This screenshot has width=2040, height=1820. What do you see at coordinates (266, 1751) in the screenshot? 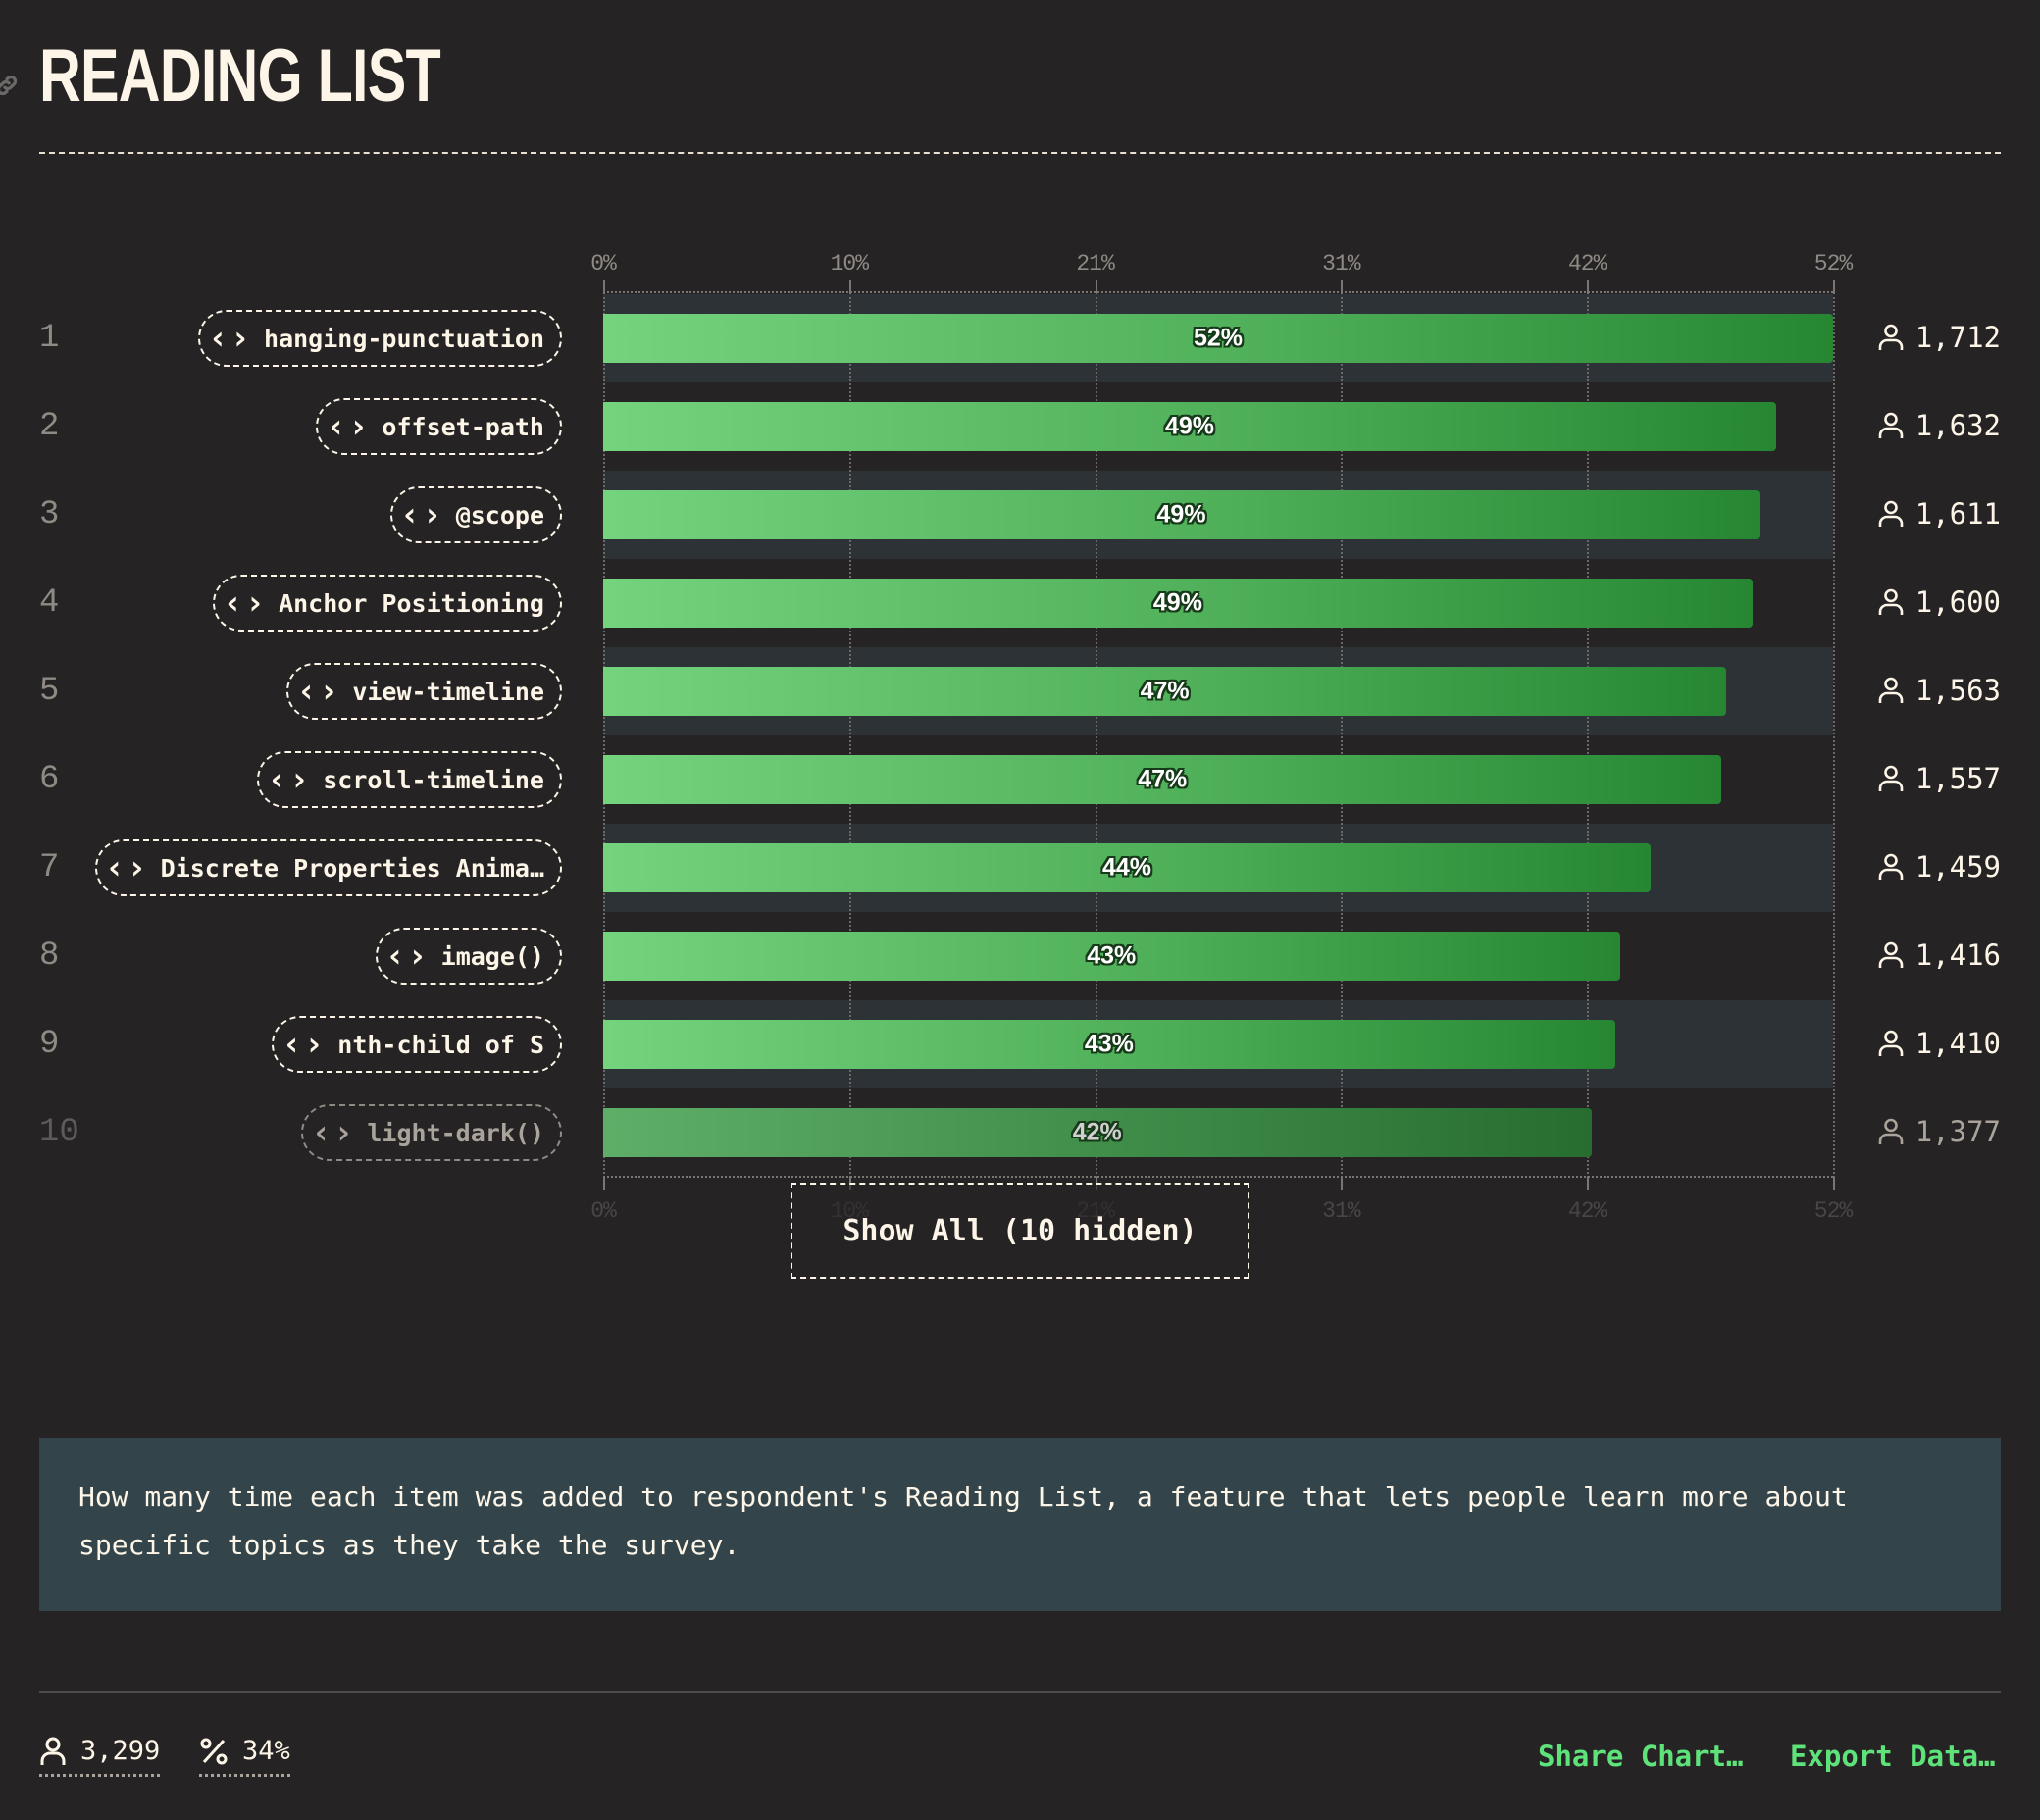
I see `percentage-value: 34%` at bounding box center [266, 1751].